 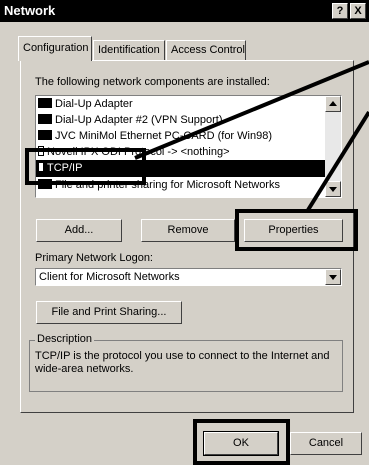 I want to click on properties-callout-box, so click(x=296, y=230).